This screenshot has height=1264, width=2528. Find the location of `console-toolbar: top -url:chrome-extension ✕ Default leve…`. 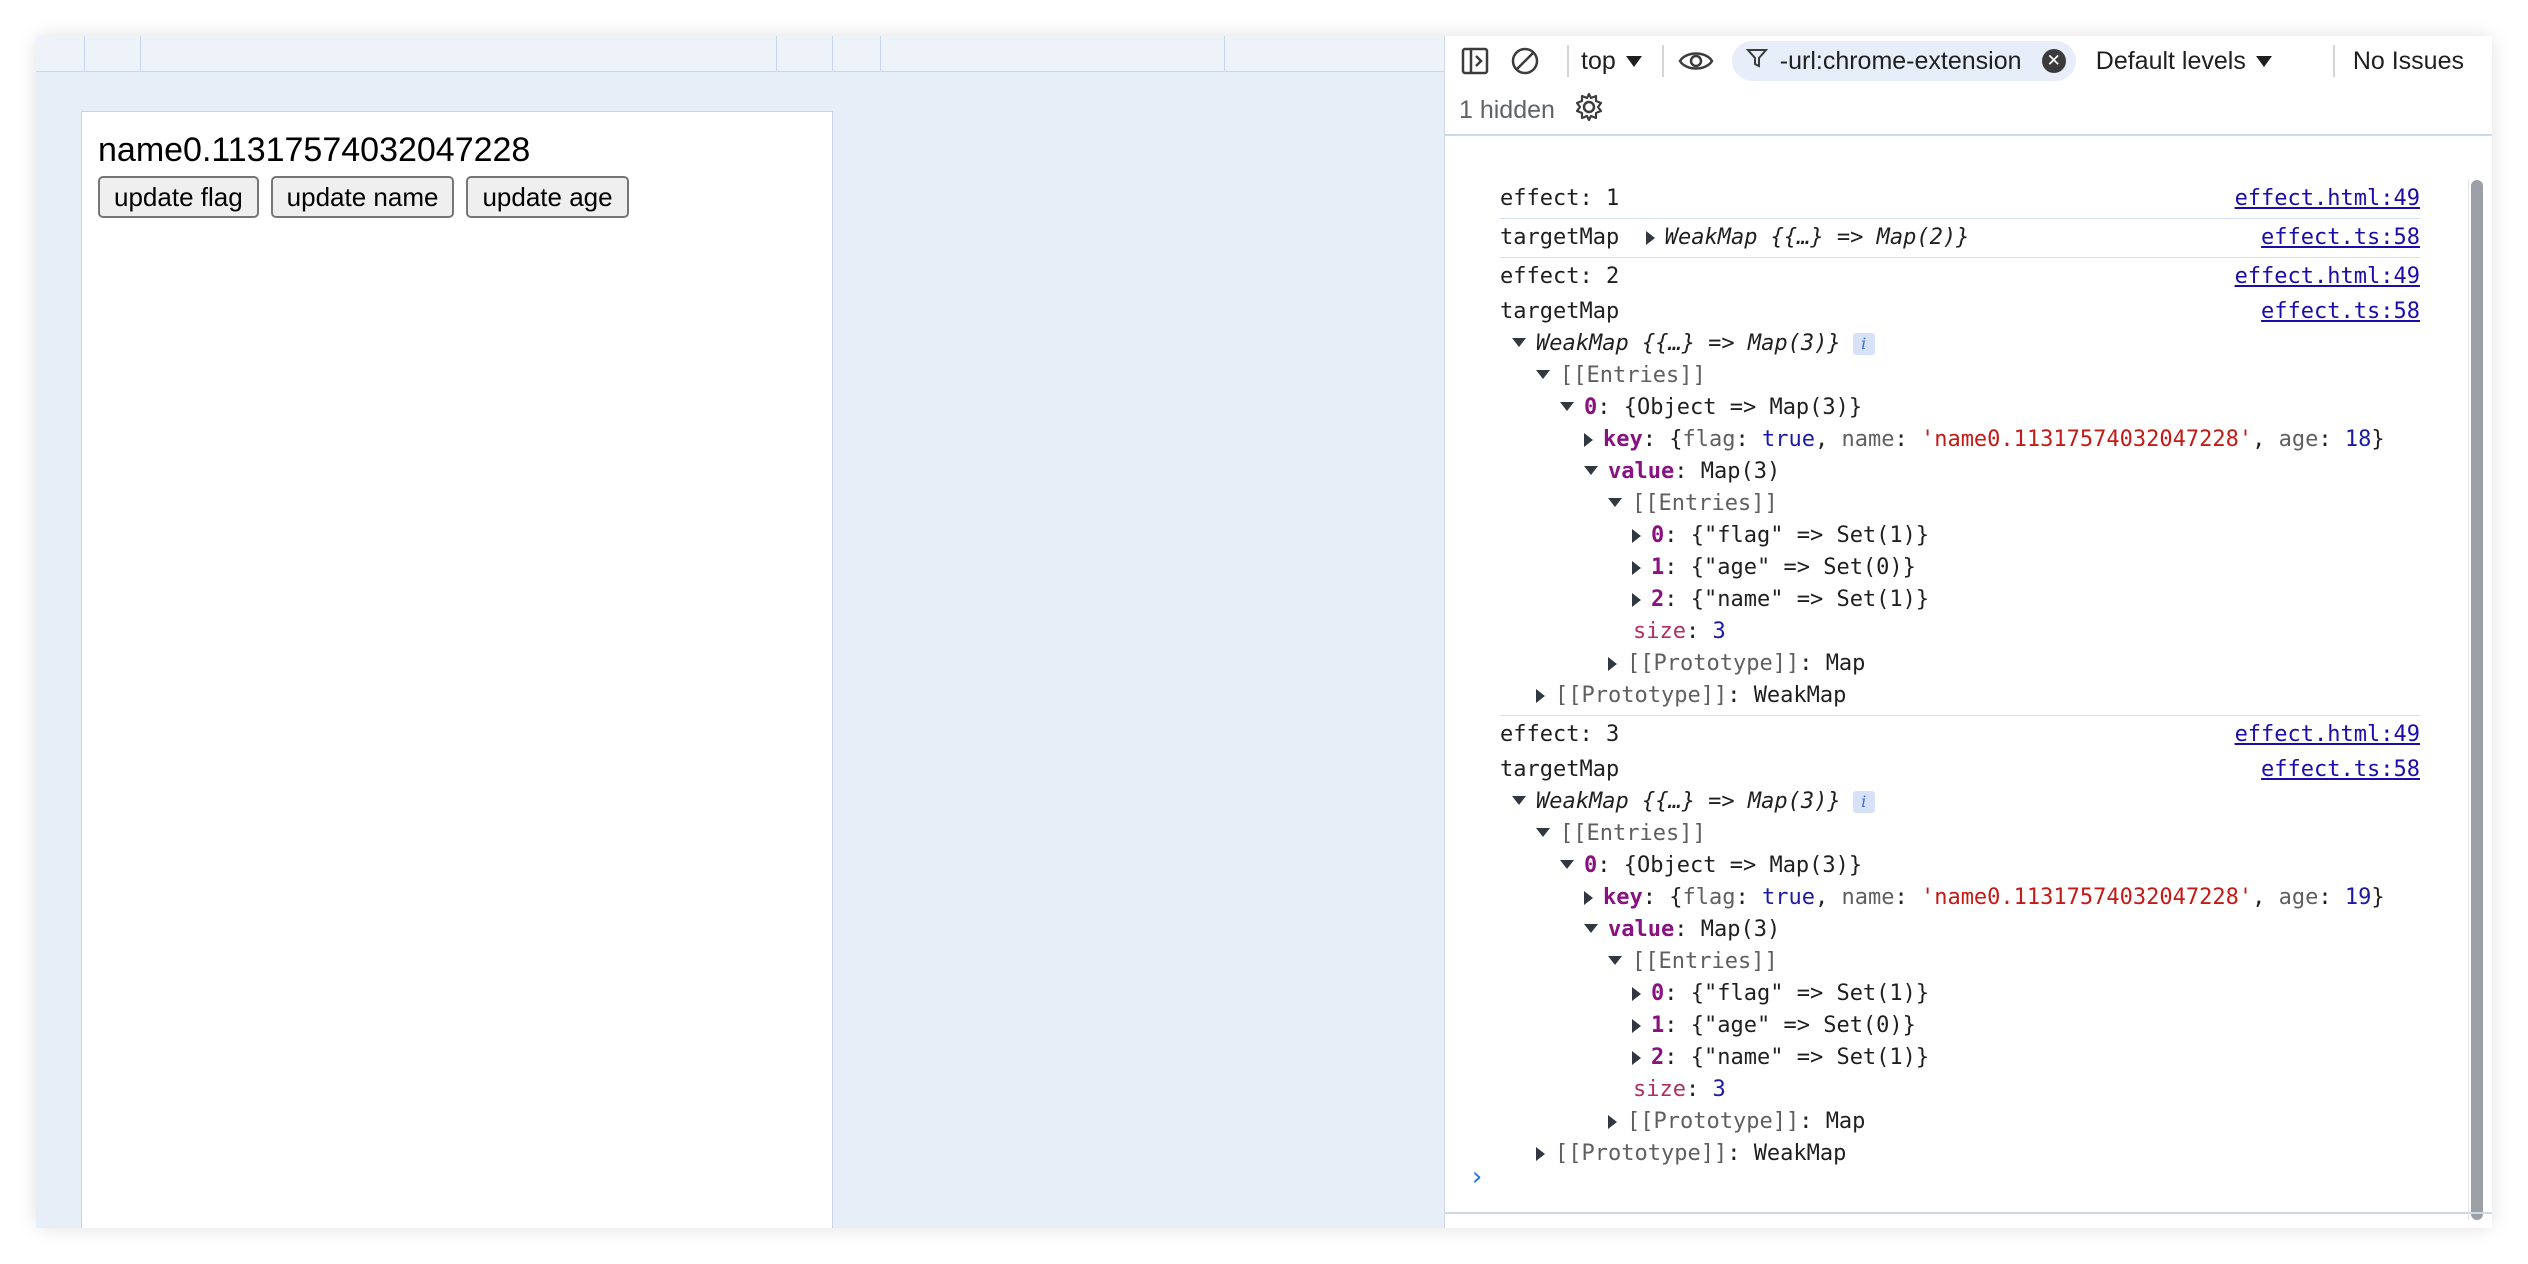

console-toolbar: top -url:chrome-extension ✕ Default leve… is located at coordinates (1968, 61).